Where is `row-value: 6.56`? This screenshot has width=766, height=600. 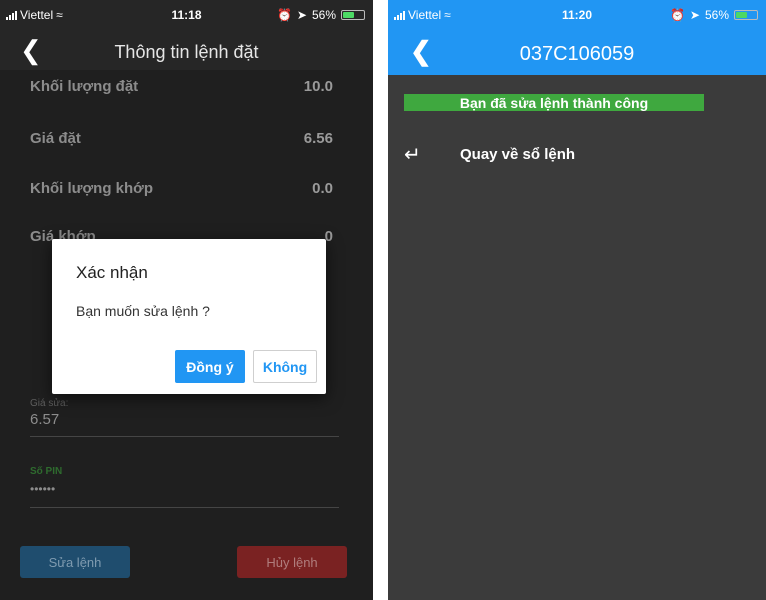
row-value: 6.56 is located at coordinates (318, 138).